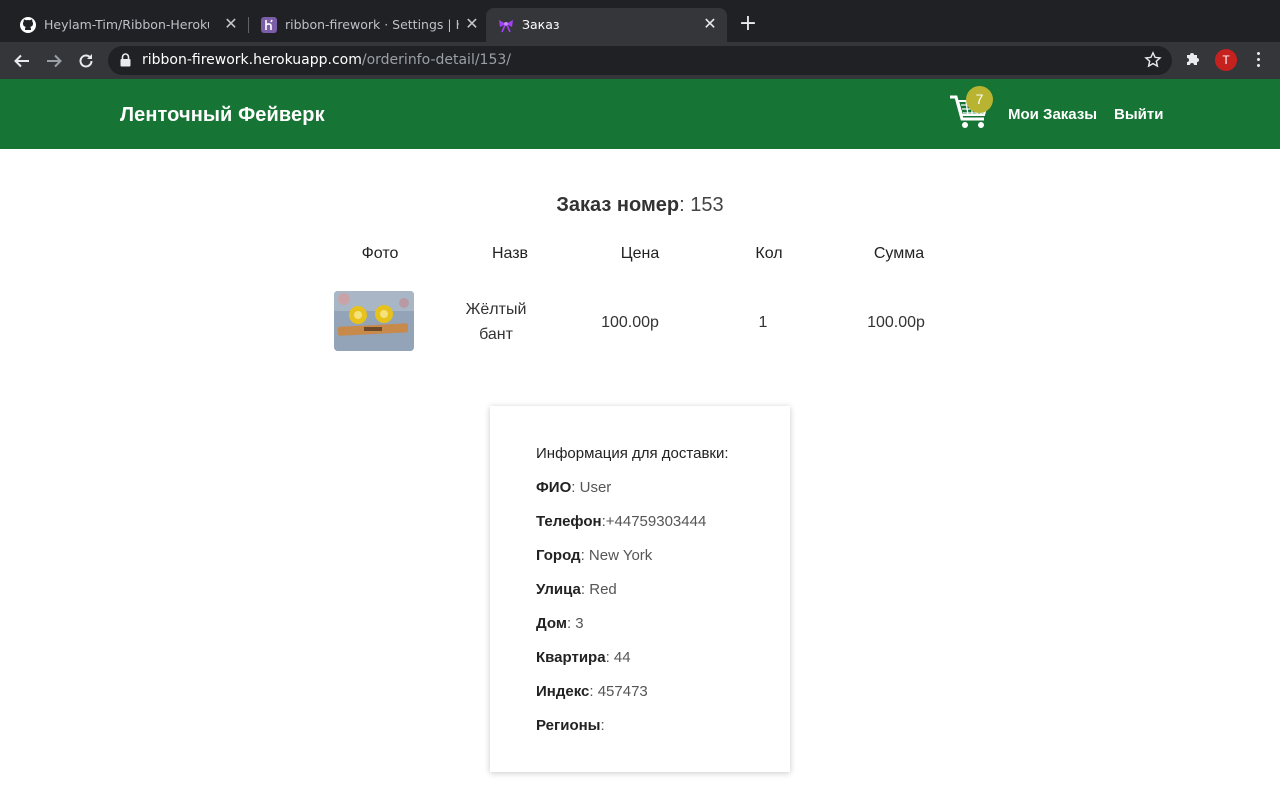 Image resolution: width=1280 pixels, height=800 pixels. Describe the element at coordinates (125, 62) in the screenshot. I see `lock-icon` at that location.